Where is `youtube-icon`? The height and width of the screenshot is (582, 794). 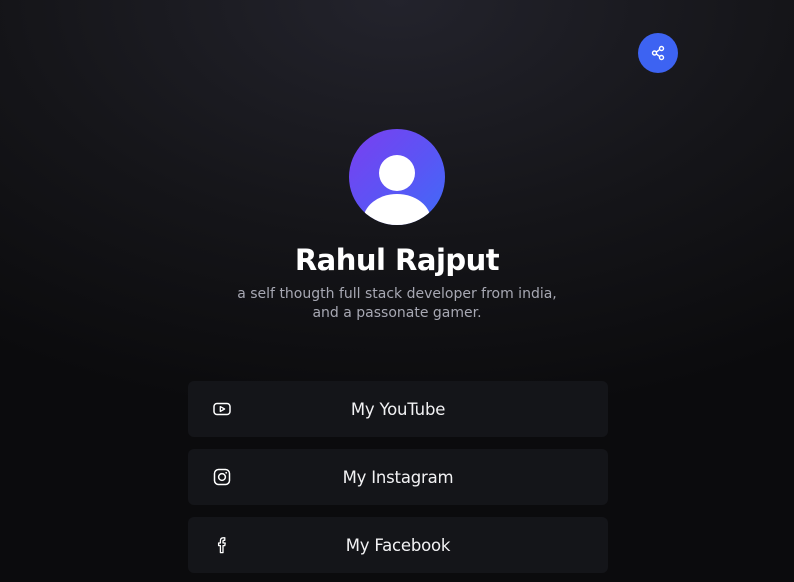
youtube-icon is located at coordinates (222, 409).